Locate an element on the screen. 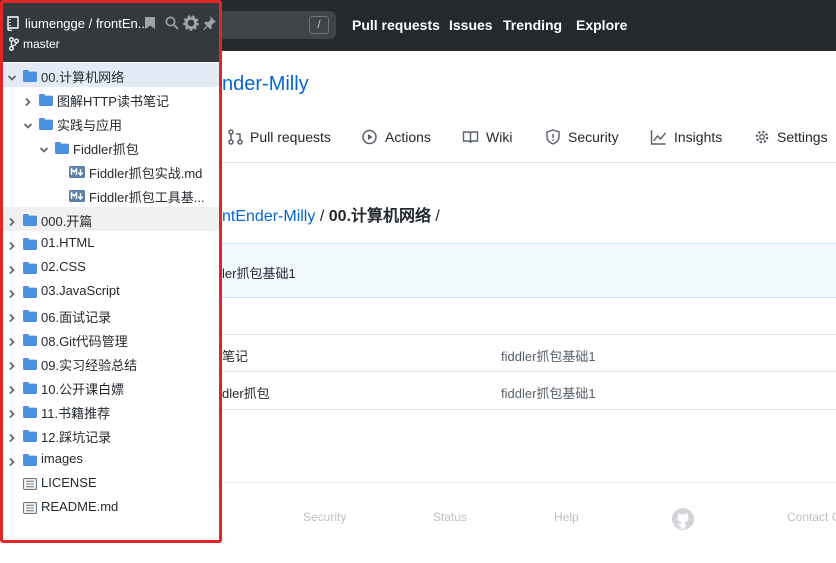 This screenshot has height=563, width=836. tree-folder-row: 01.HTML is located at coordinates (111, 243).